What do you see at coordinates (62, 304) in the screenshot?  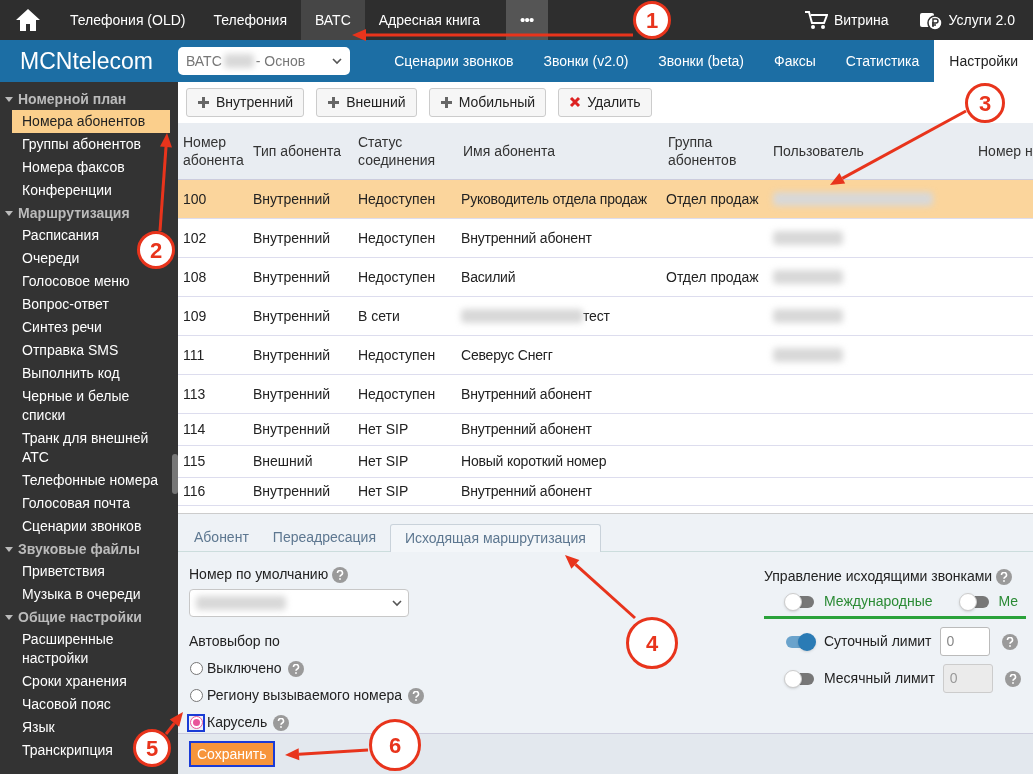 I see `sidebar-item: Вопрос-ответ` at bounding box center [62, 304].